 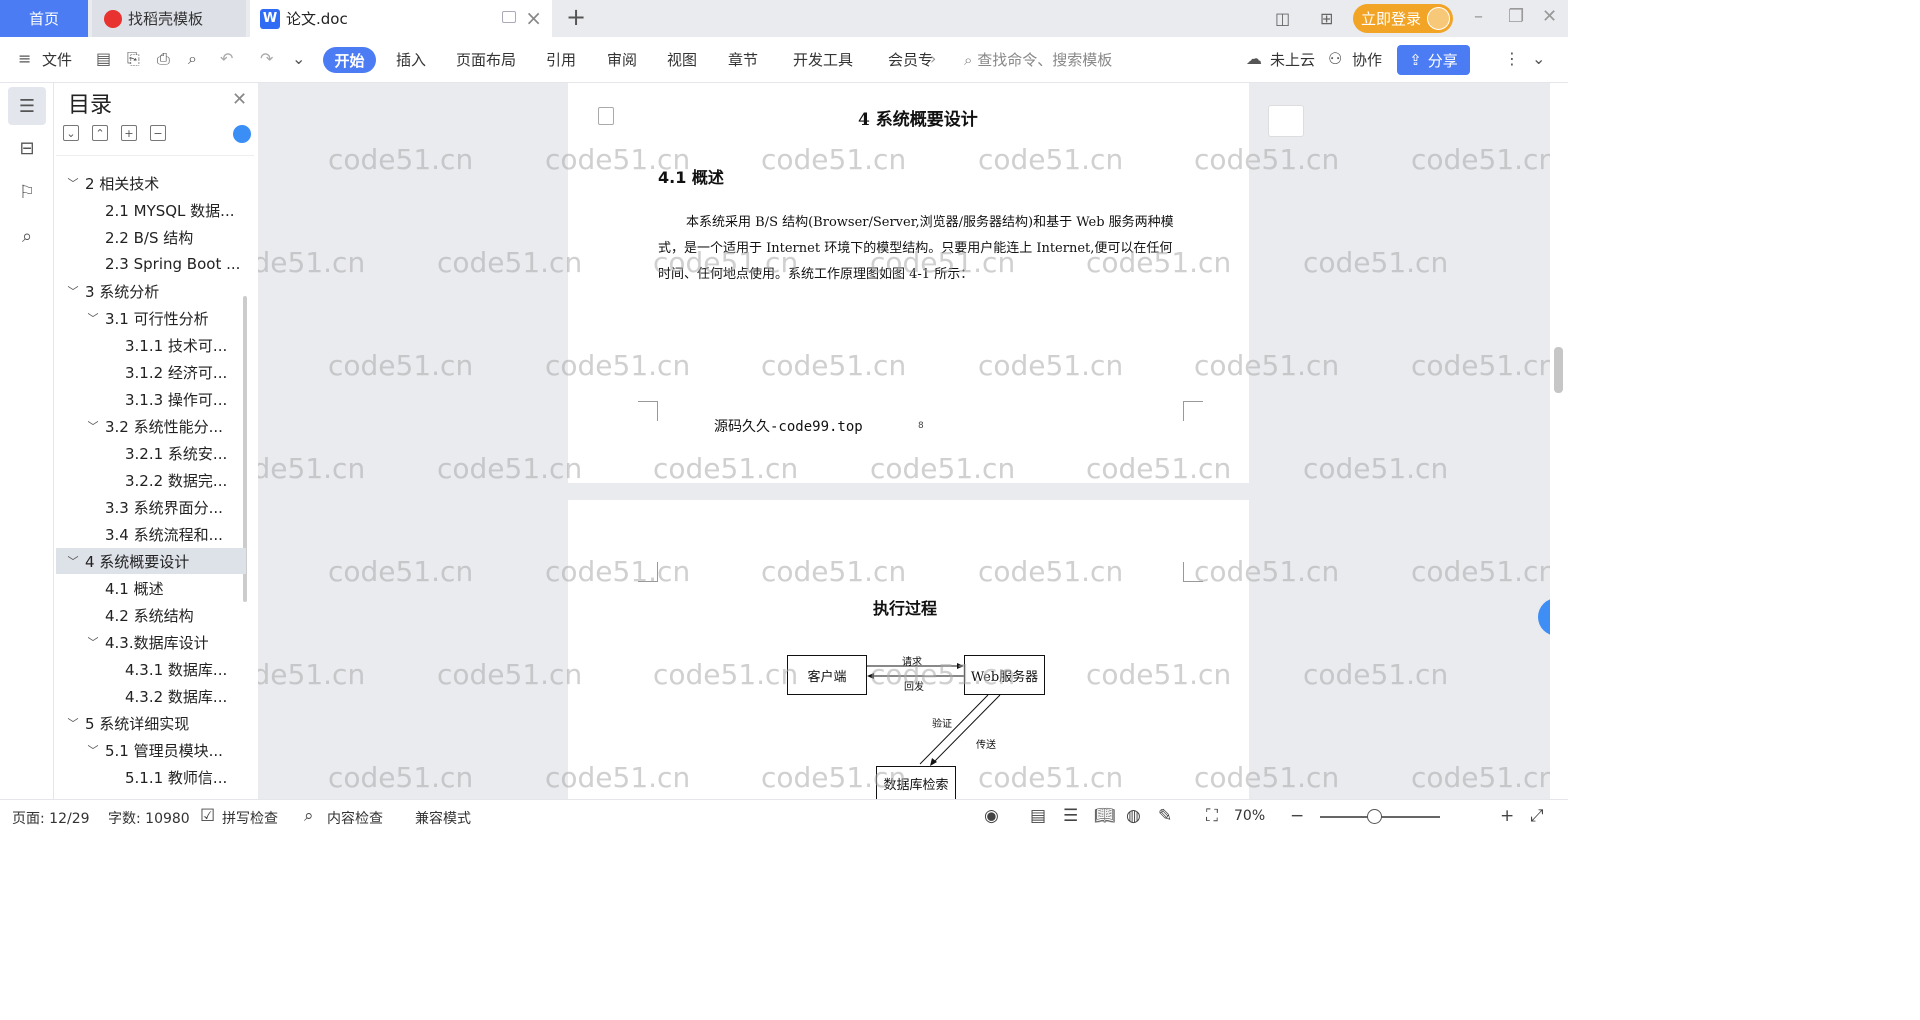 I want to click on page-tools-icon, so click(x=1286, y=121).